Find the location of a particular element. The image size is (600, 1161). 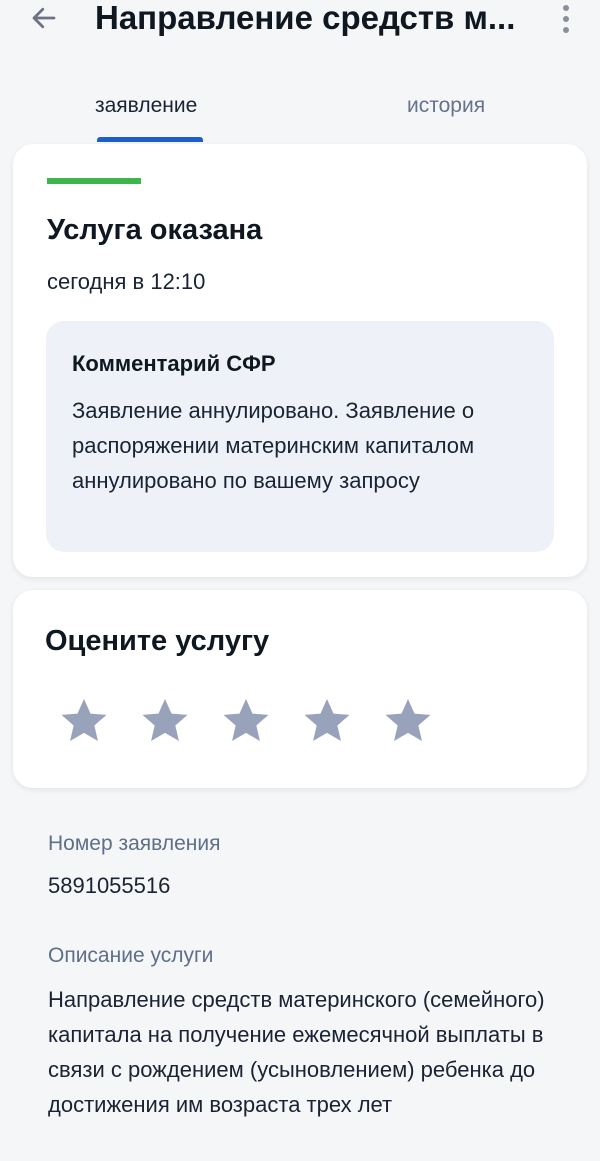

more-vertical-icon is located at coordinates (566, 19).